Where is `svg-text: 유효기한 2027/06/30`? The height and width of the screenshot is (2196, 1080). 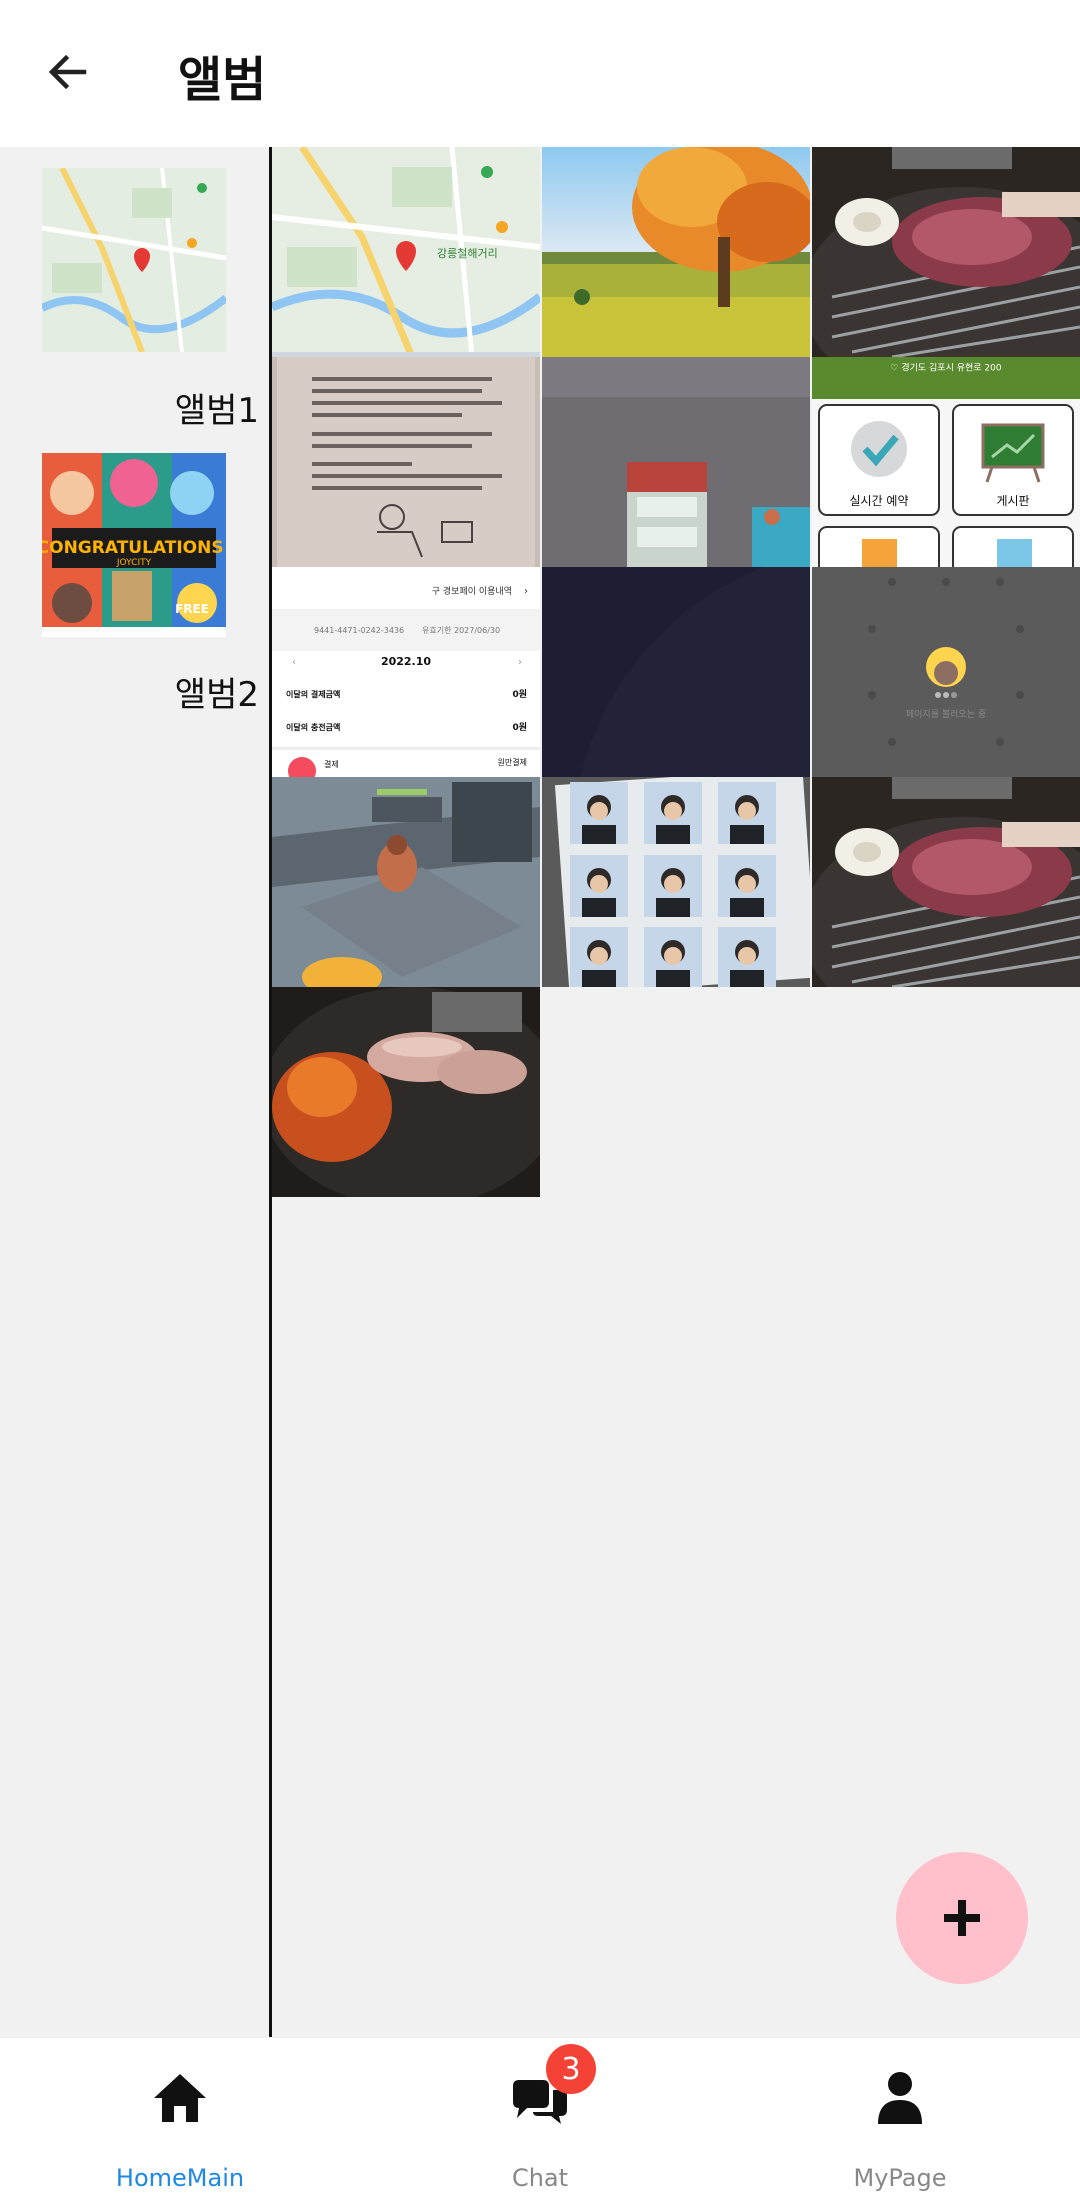 svg-text: 유효기한 2027/06/30 is located at coordinates (461, 630).